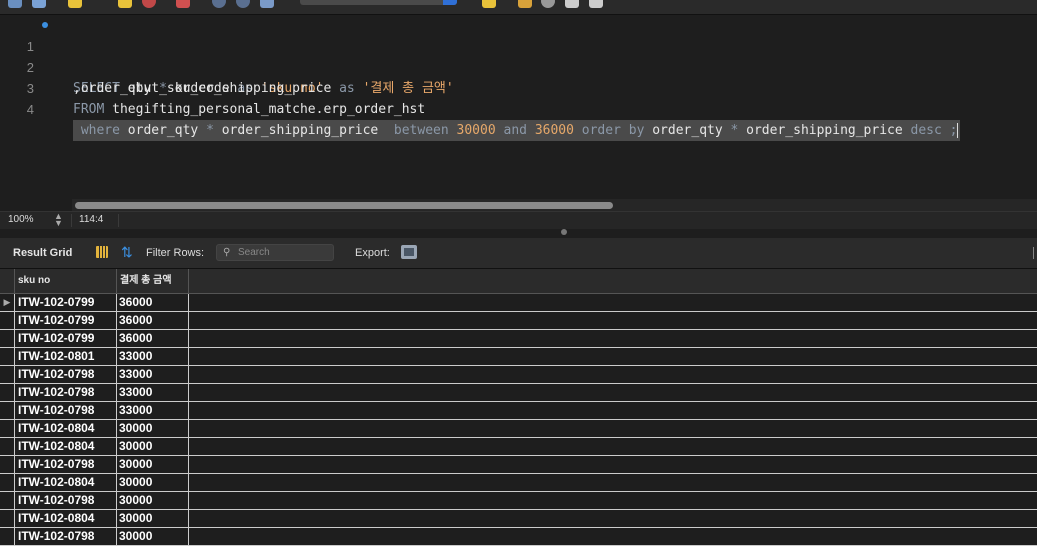  Describe the element at coordinates (275, 252) in the screenshot. I see `filter-search-input: ⚲ Search` at that location.